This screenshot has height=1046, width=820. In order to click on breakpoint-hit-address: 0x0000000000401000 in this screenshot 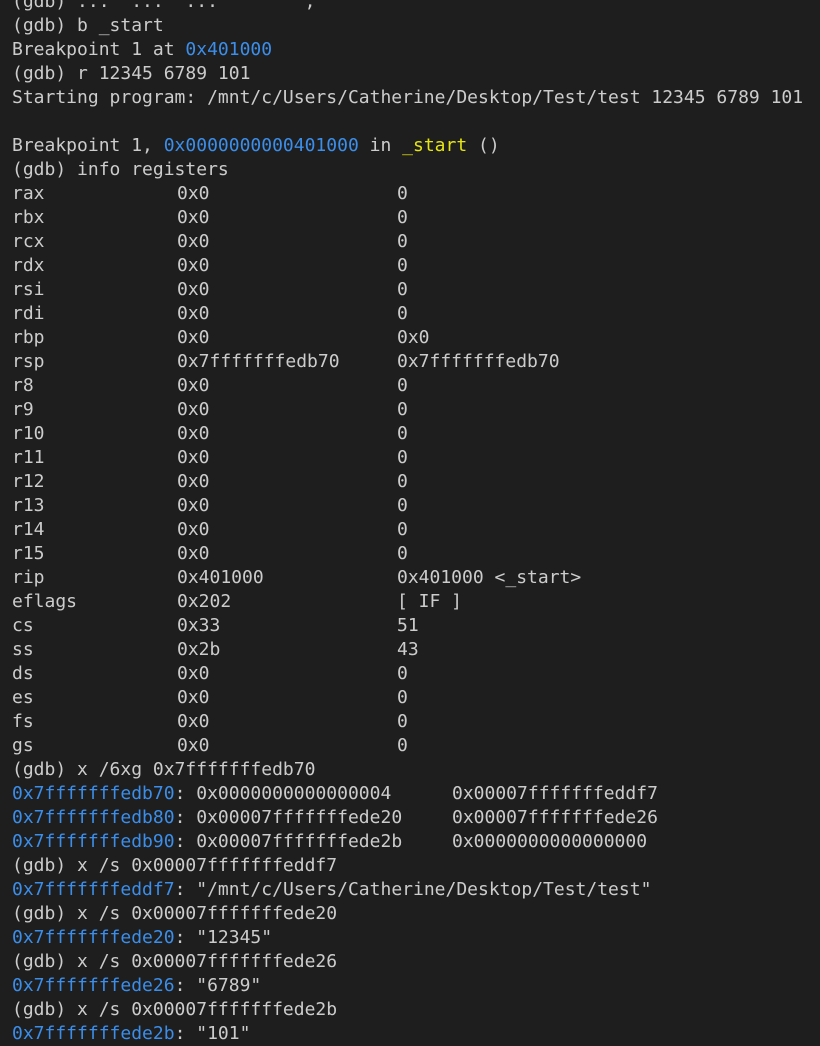, I will do `click(261, 145)`.